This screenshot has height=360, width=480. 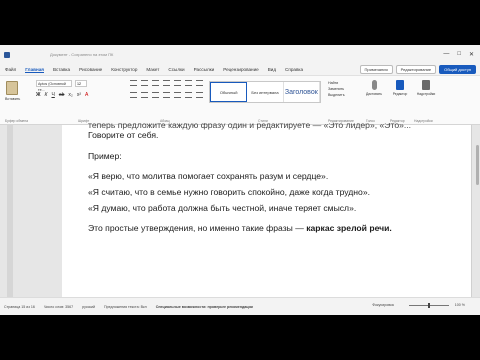 What do you see at coordinates (349, 228) in the screenshot?
I see `doc-line-6-bold: каркас зрелой речи.` at bounding box center [349, 228].